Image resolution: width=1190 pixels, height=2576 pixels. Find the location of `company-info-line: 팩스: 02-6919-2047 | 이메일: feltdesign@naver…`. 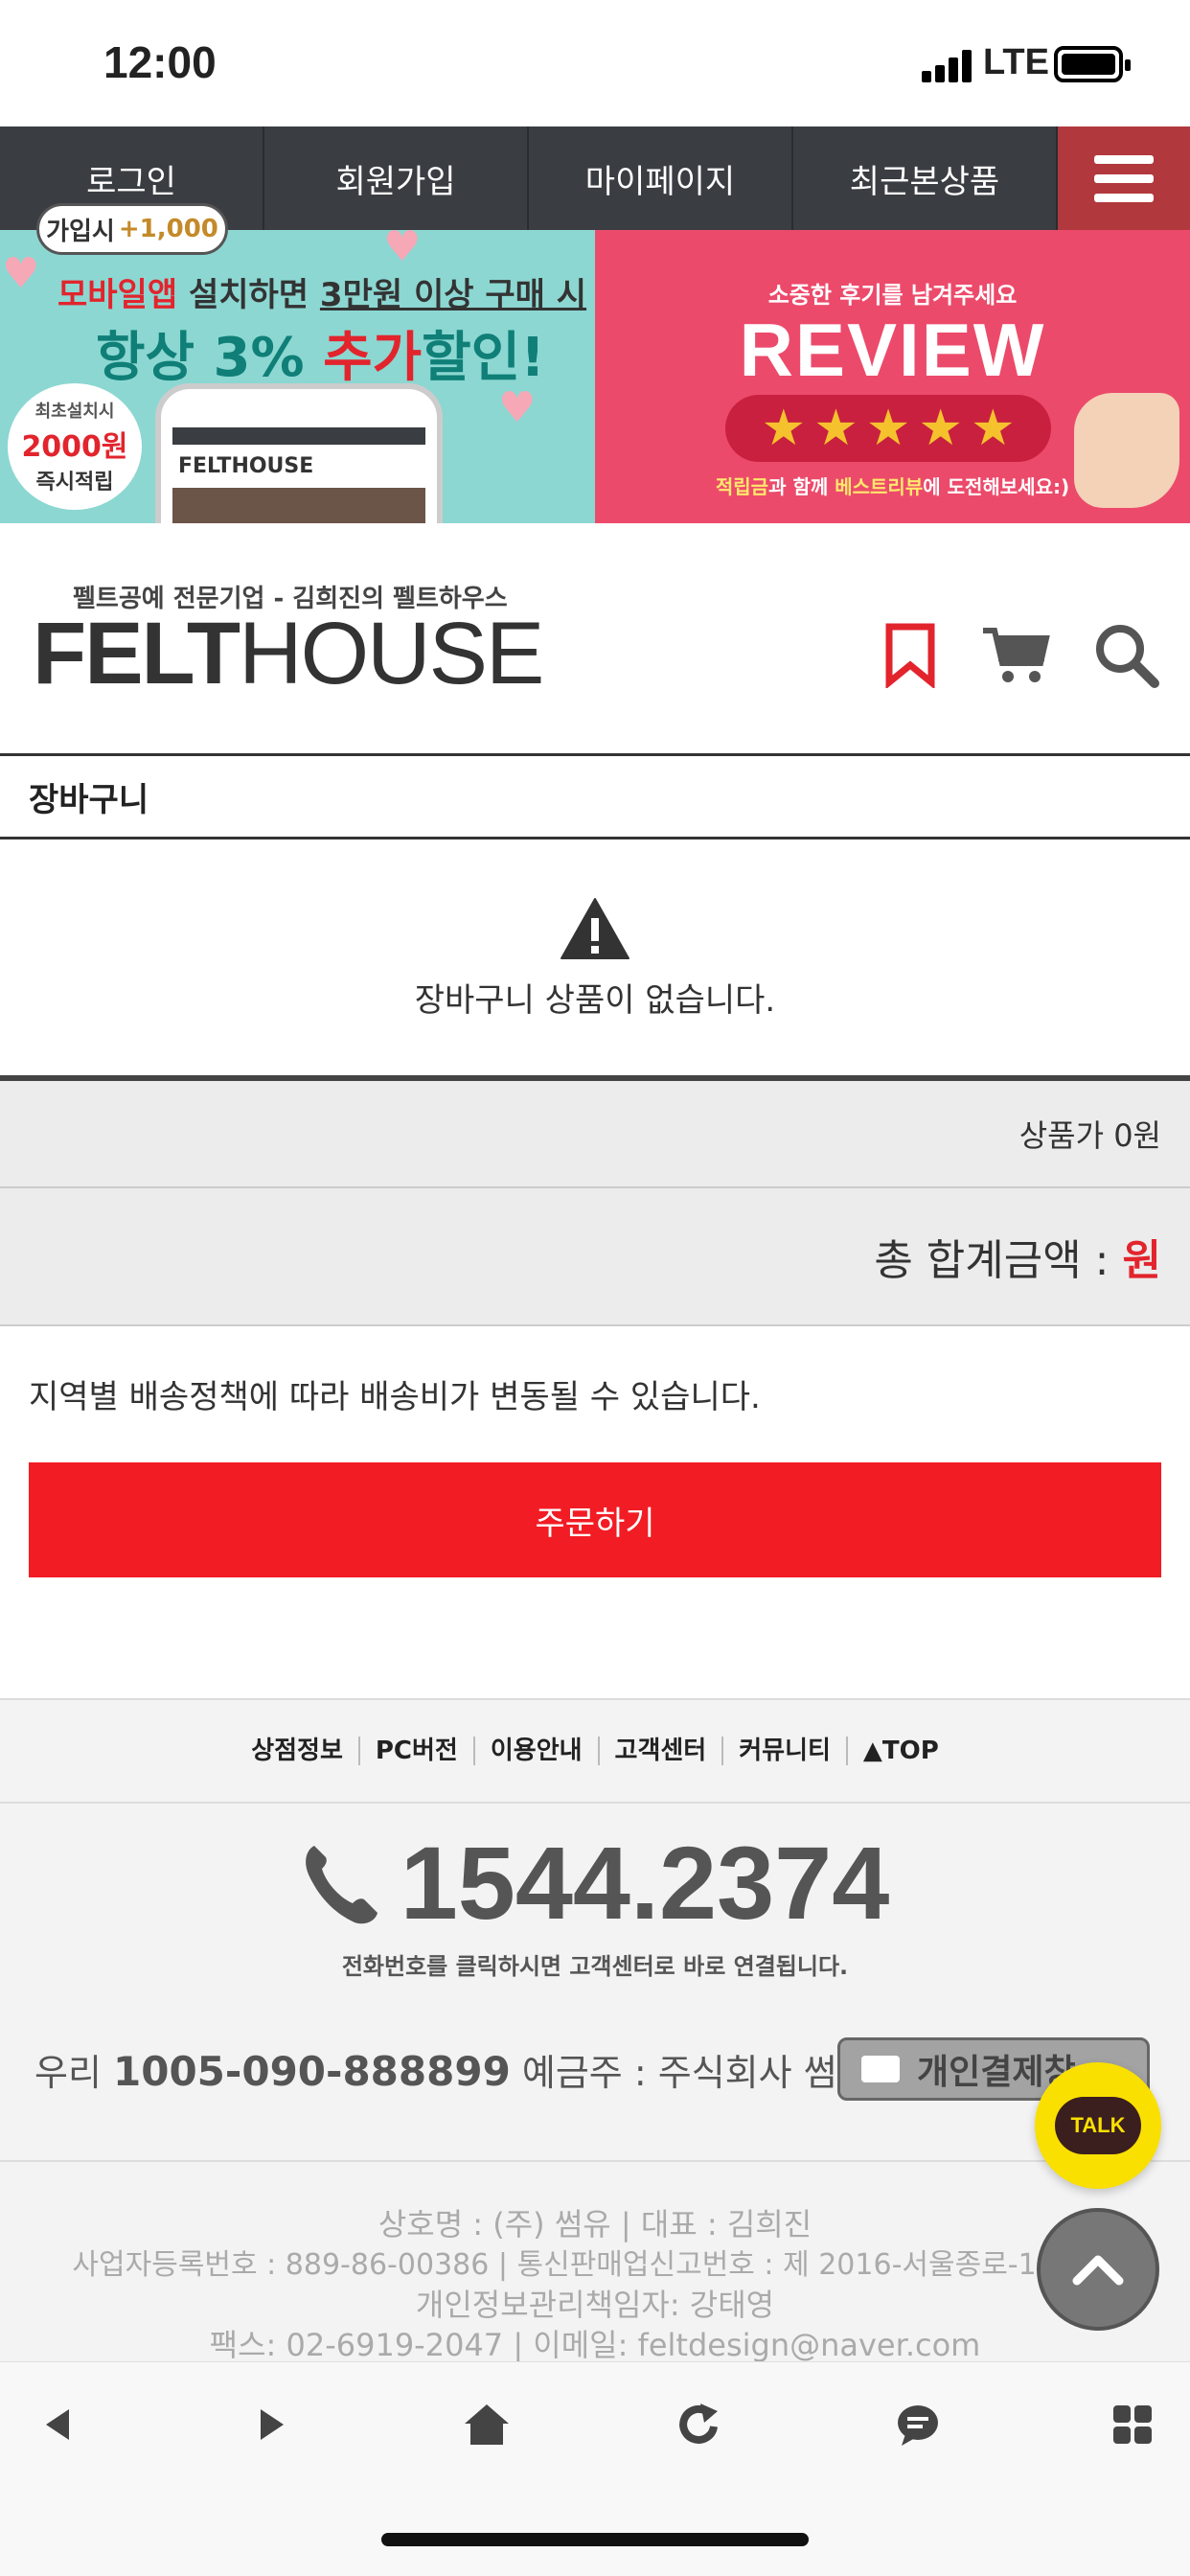

company-info-line: 팩스: 02-6919-2047 | 이메일: feltdesign@naver… is located at coordinates (595, 2345).